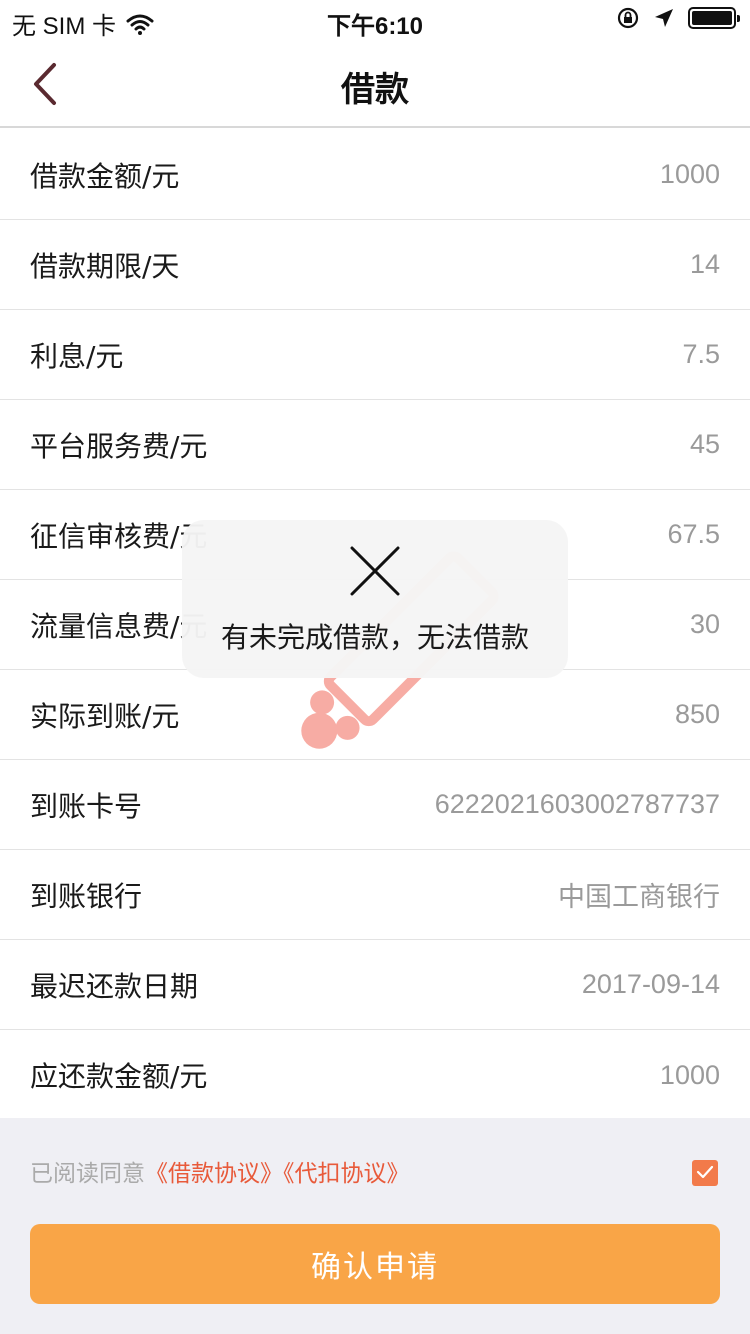 The image size is (750, 1334). I want to click on loan-agreement-link: 《借款协议》, so click(214, 1174).